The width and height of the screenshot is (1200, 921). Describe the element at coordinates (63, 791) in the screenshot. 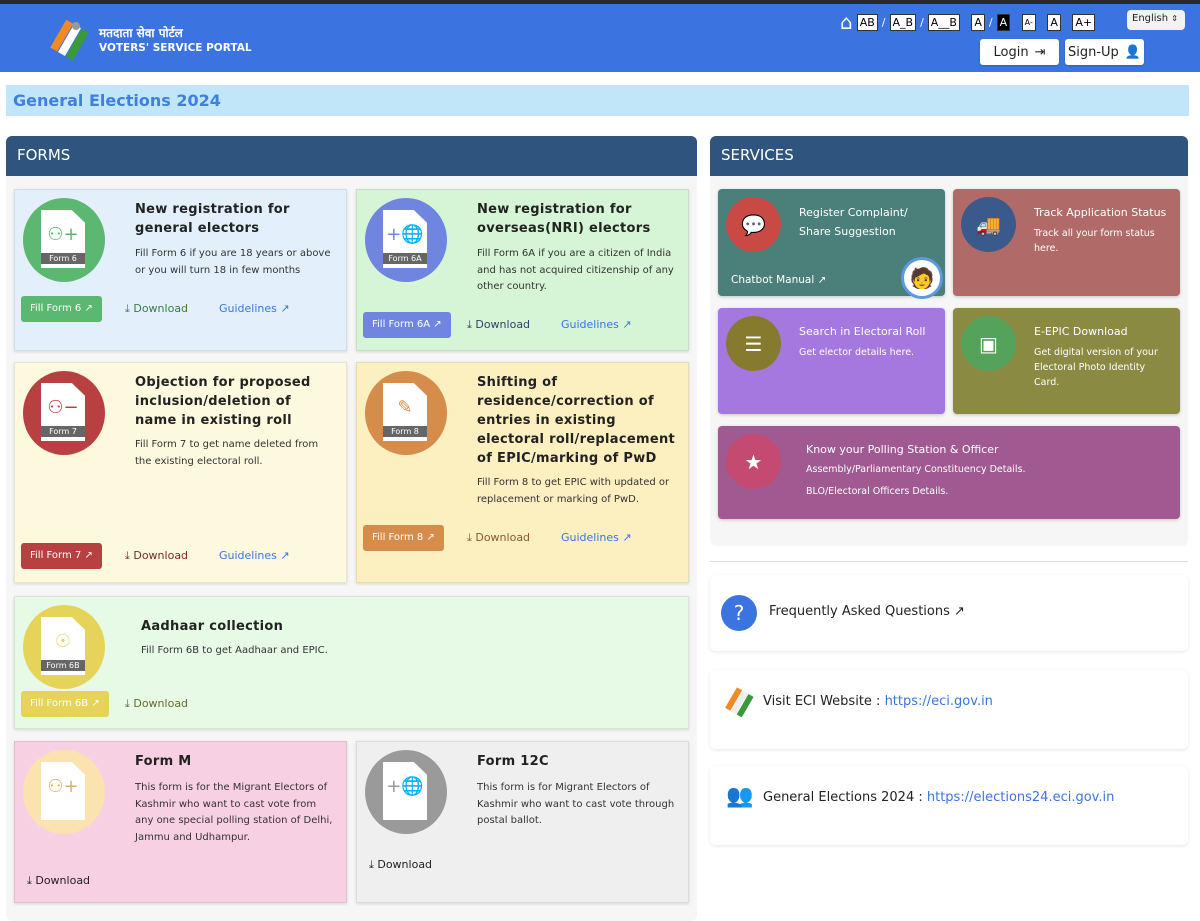

I see `document-icon: ⚇+` at that location.